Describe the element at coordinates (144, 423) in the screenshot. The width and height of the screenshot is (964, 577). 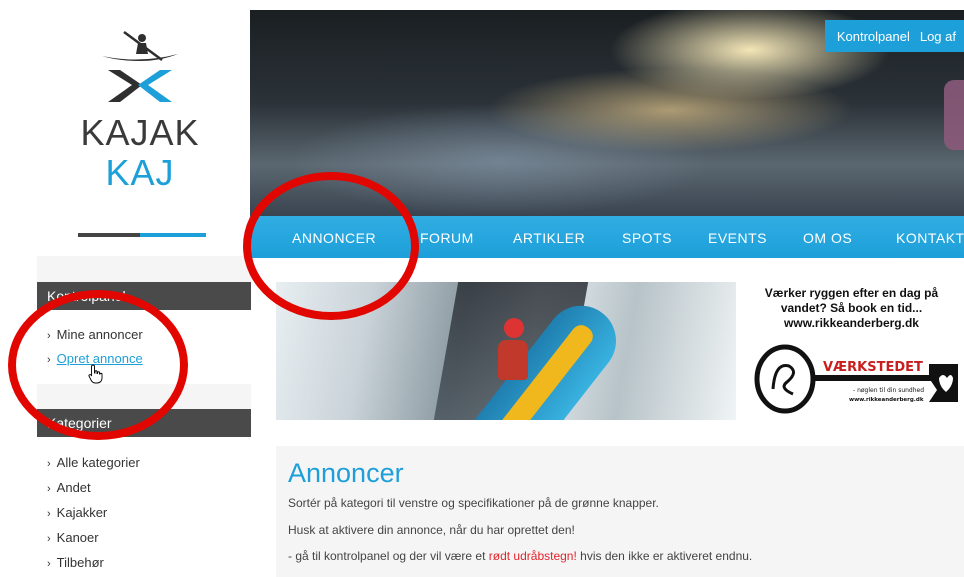
I see `categories-header: Kategorier` at that location.